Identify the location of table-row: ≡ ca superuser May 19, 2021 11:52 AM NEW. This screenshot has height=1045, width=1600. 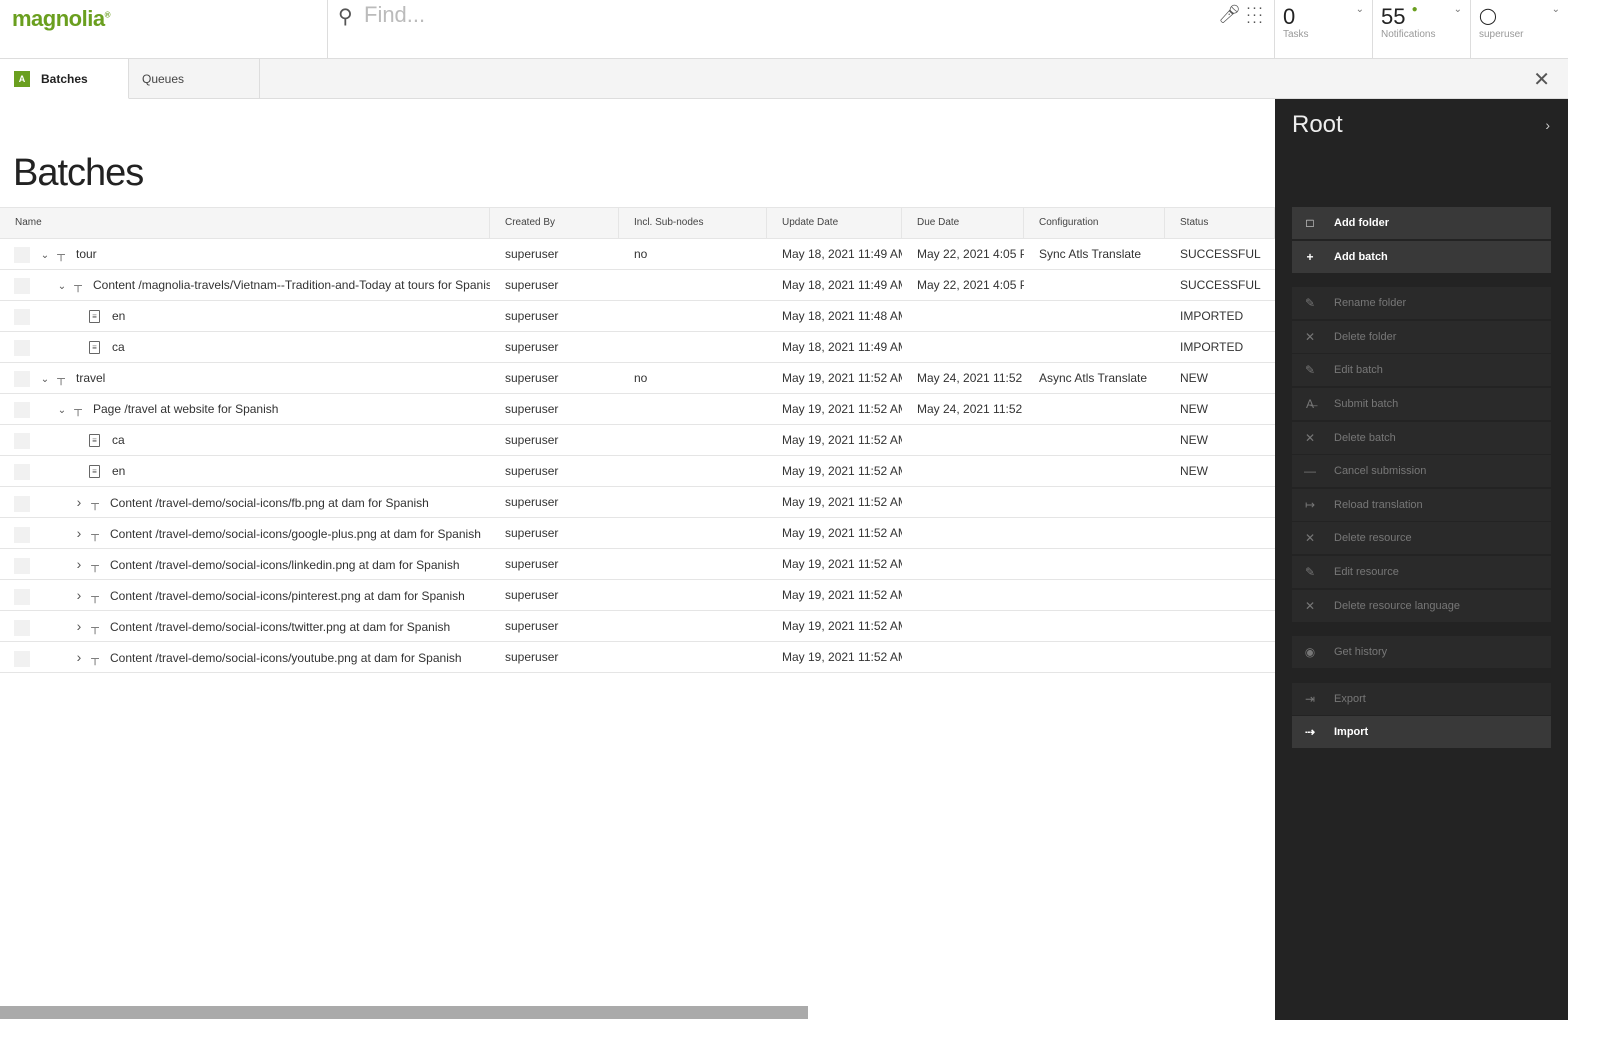
(637, 440).